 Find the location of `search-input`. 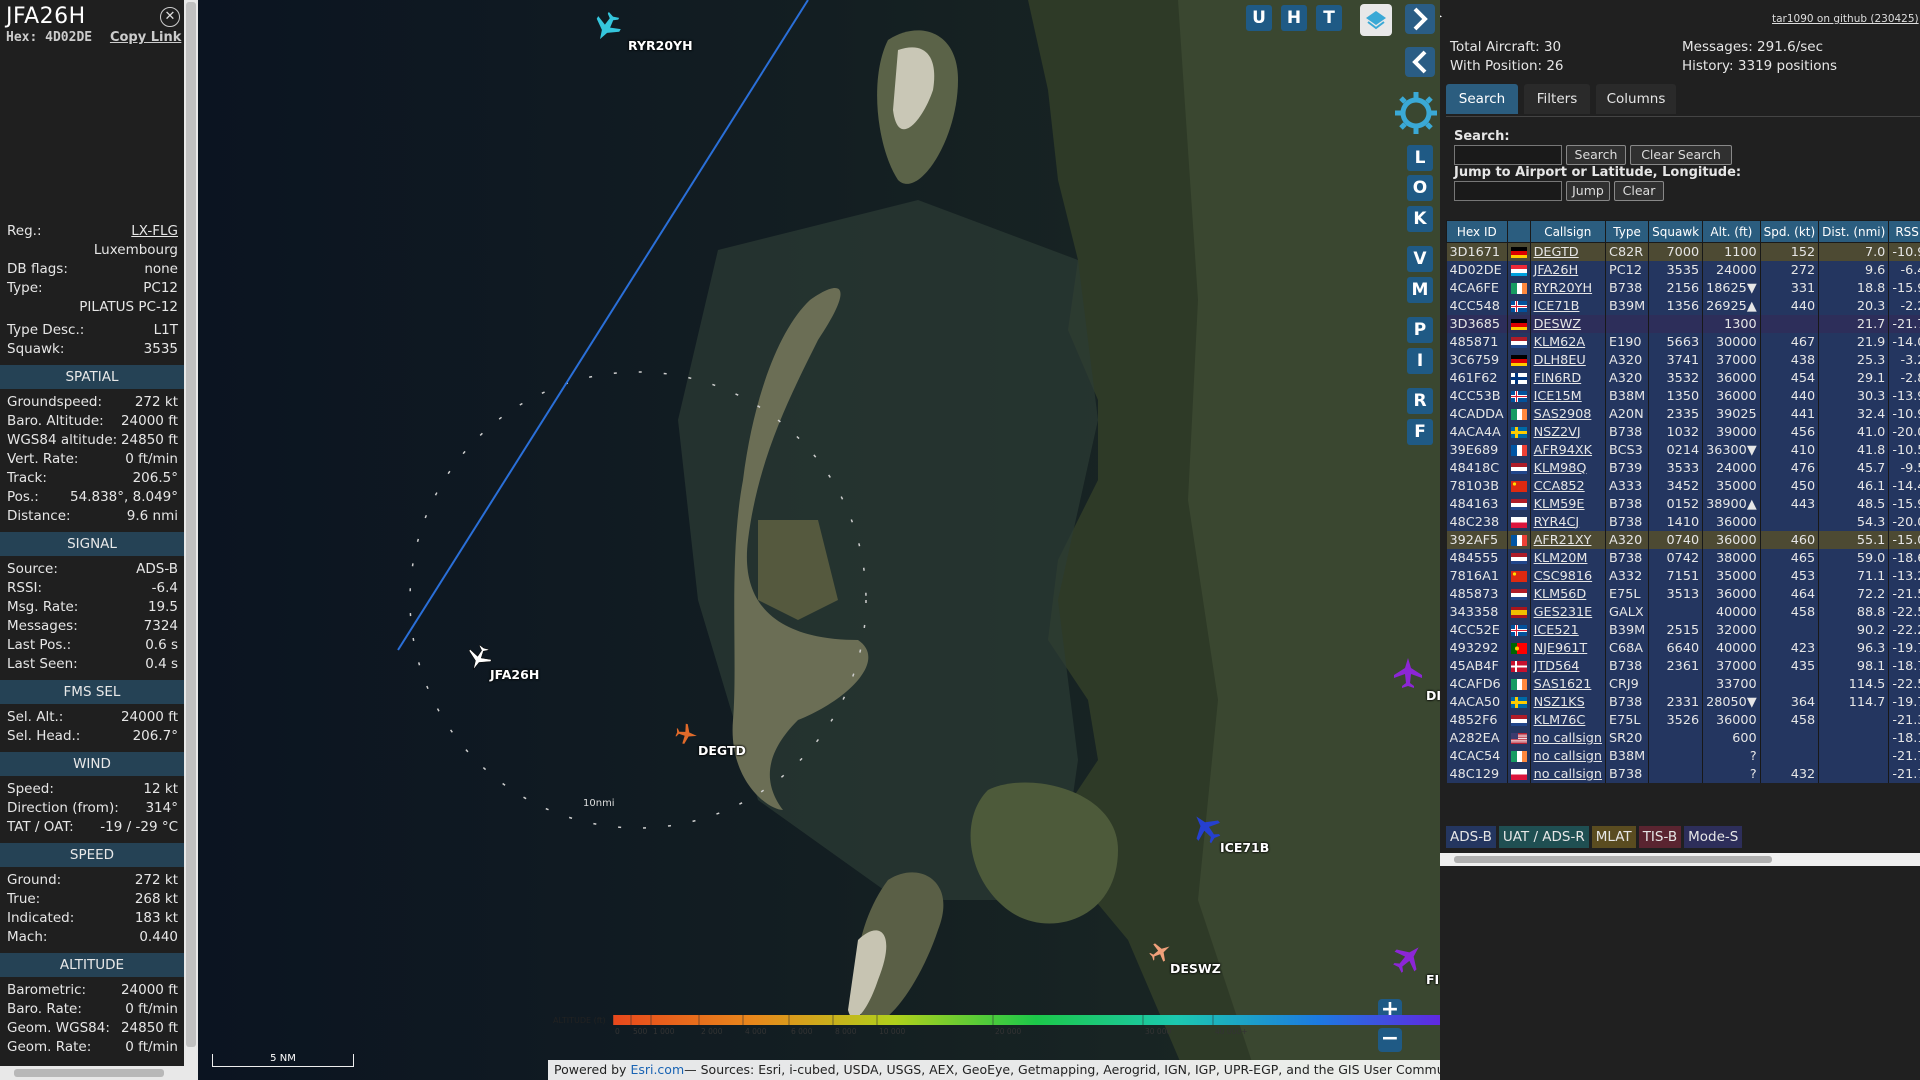

search-input is located at coordinates (1508, 155).